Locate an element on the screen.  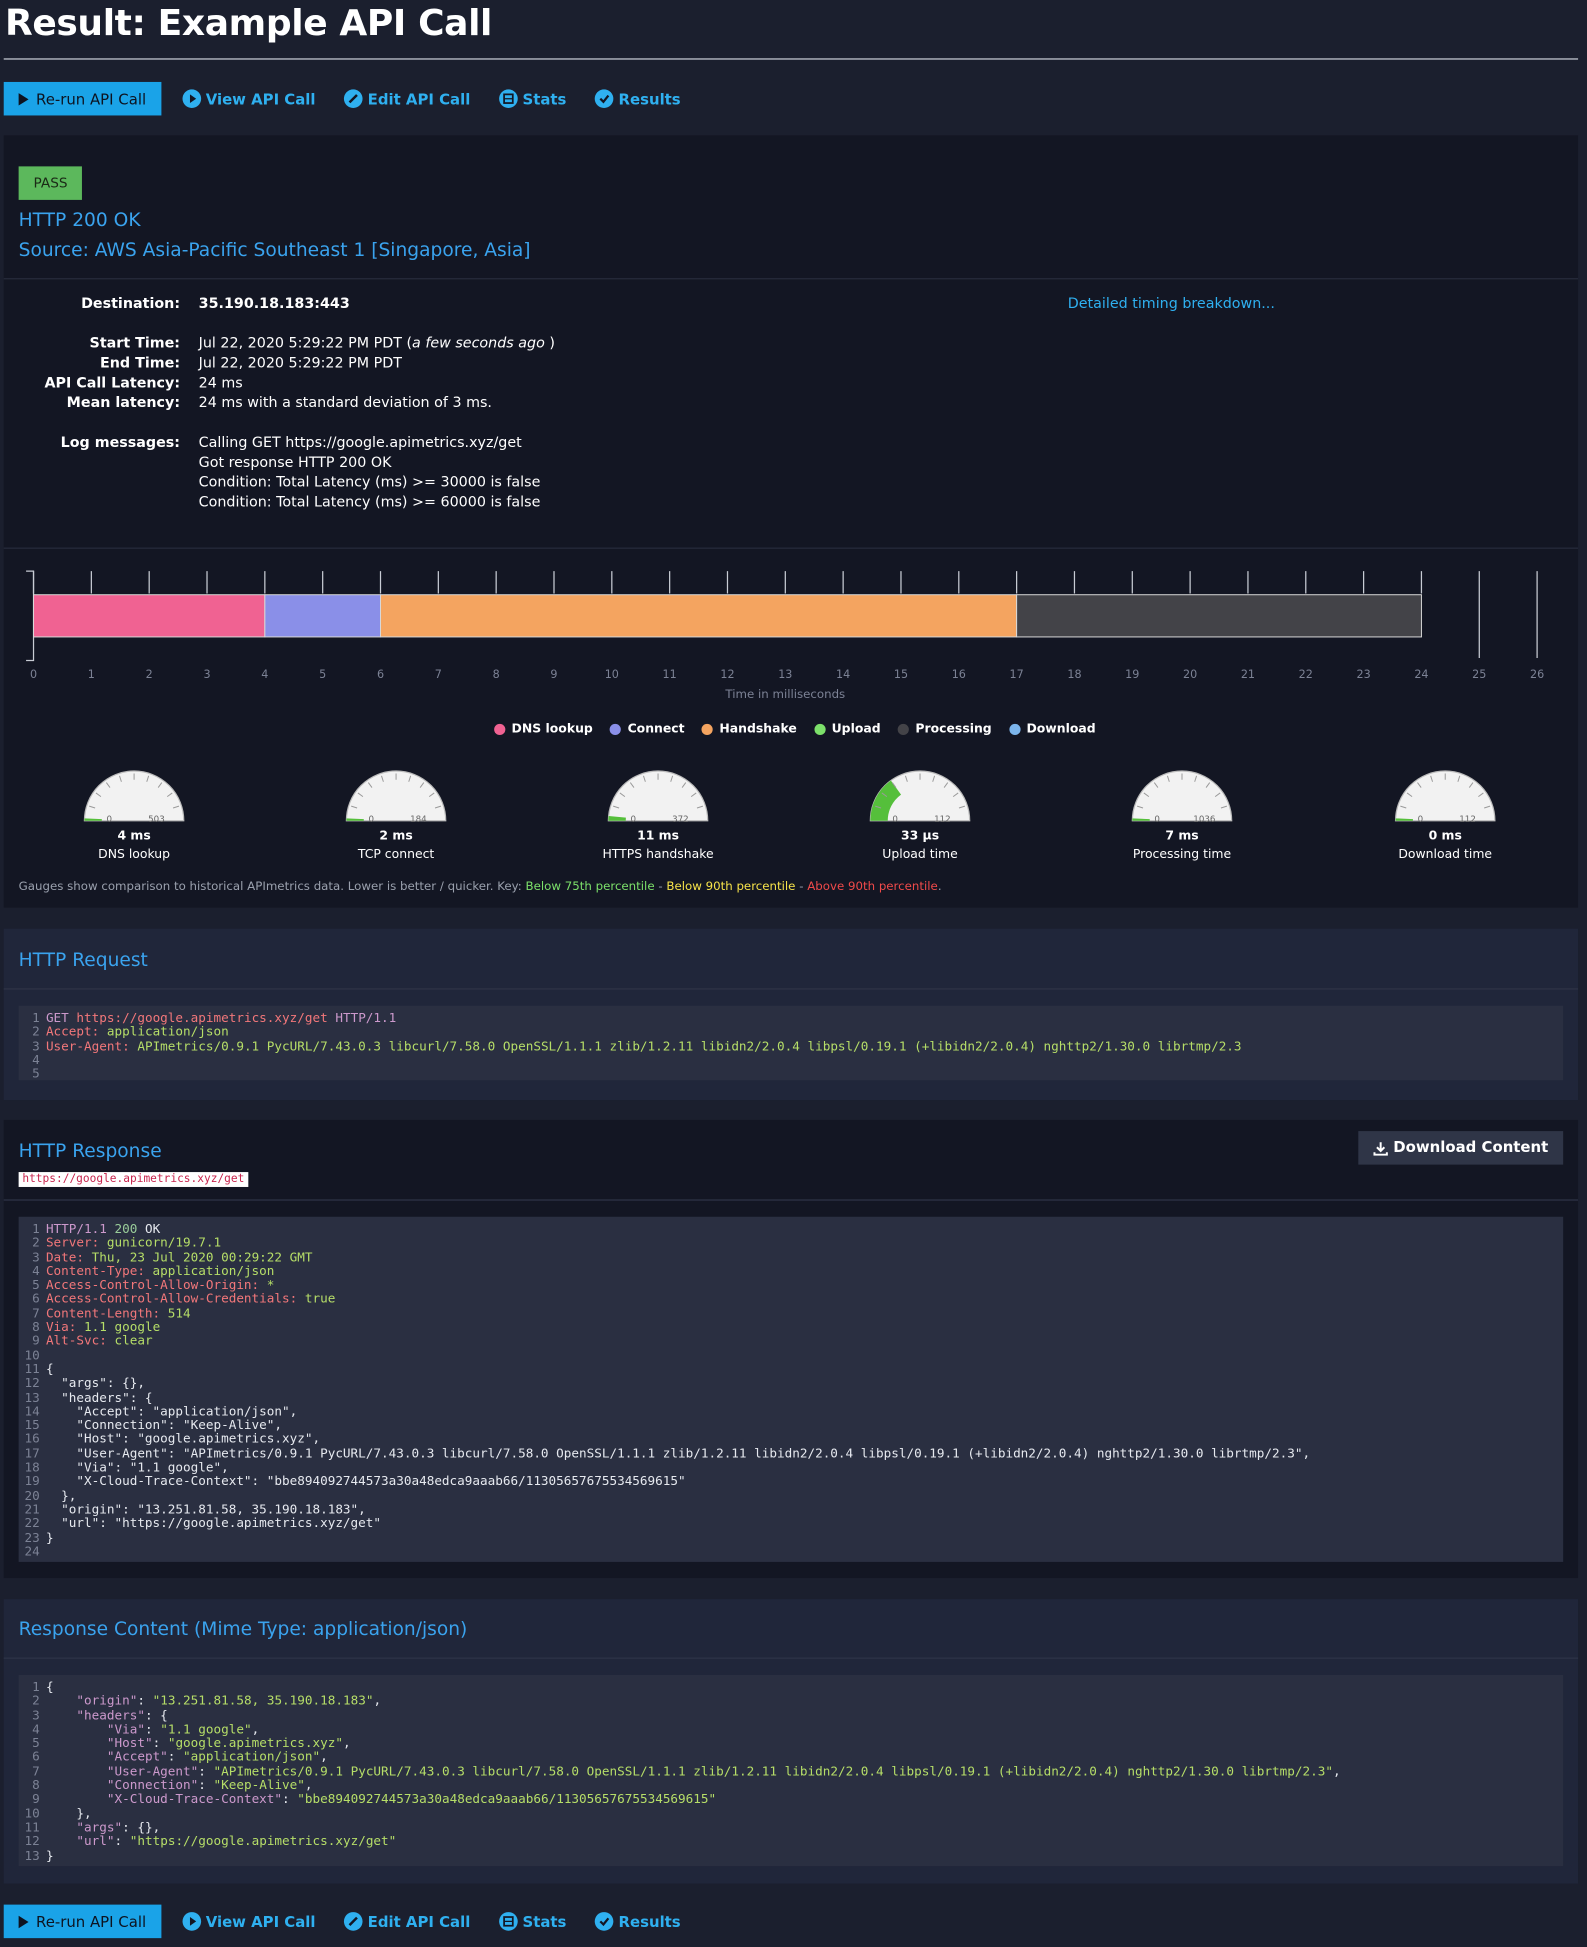
status-badge: PASS is located at coordinates (50, 183).